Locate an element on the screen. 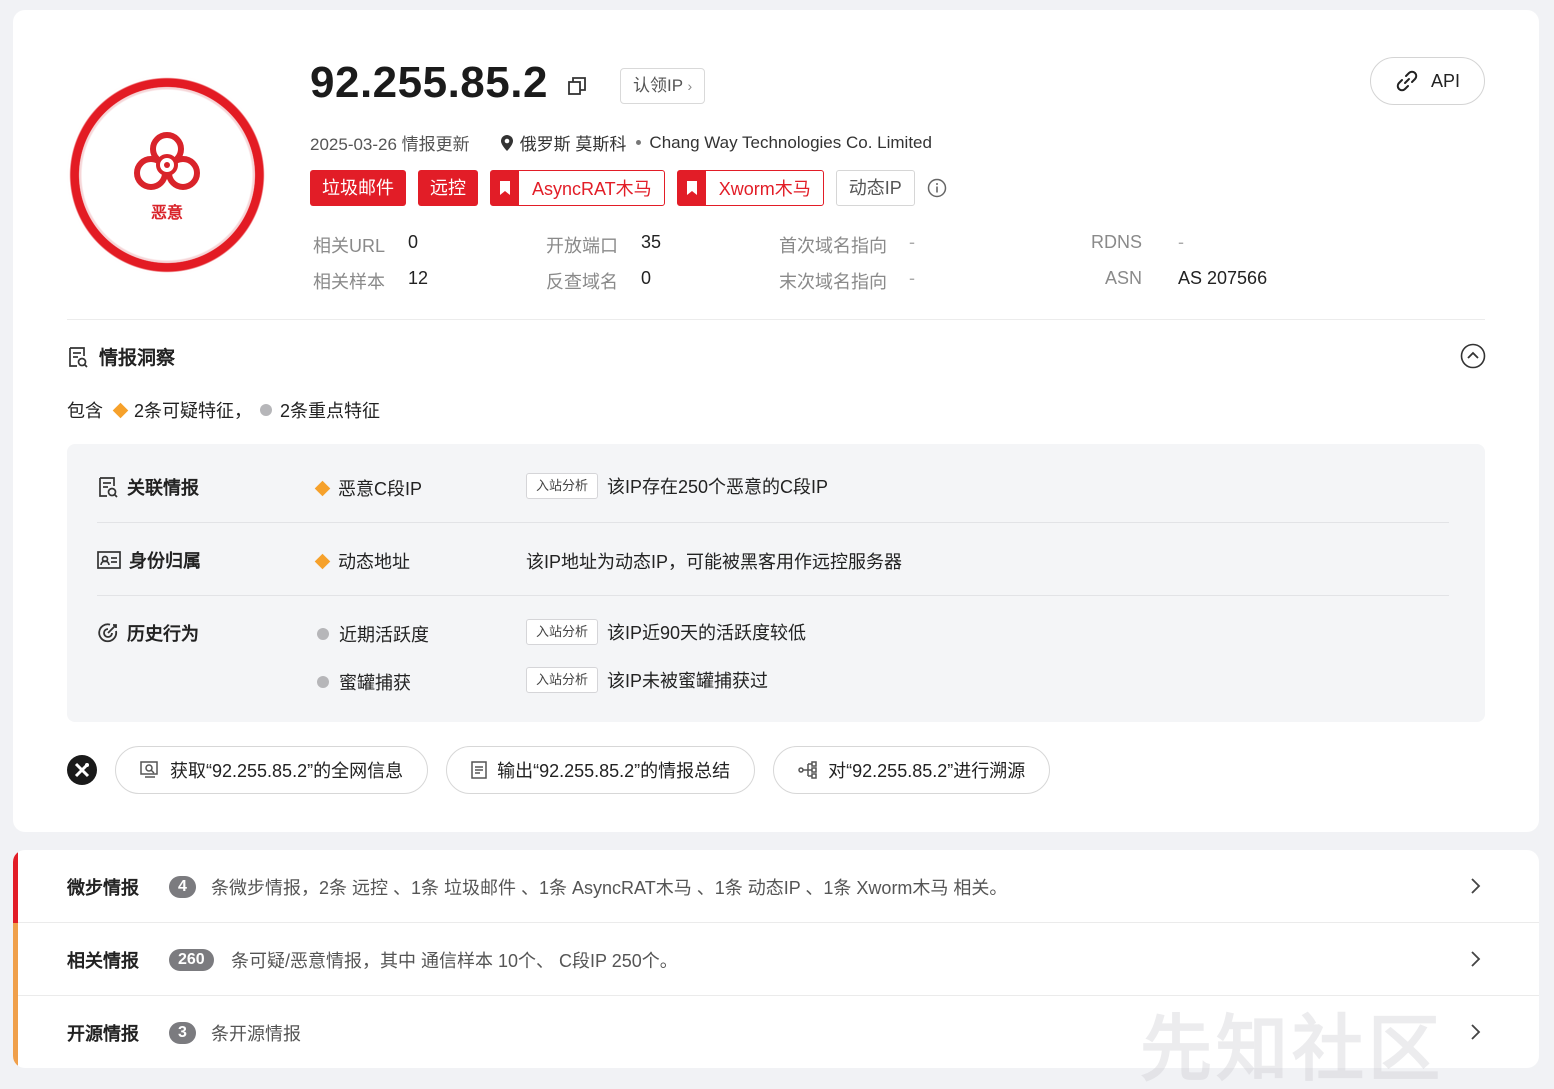  tag-asyncrat: AsyncRAT木马 is located at coordinates (577, 188).